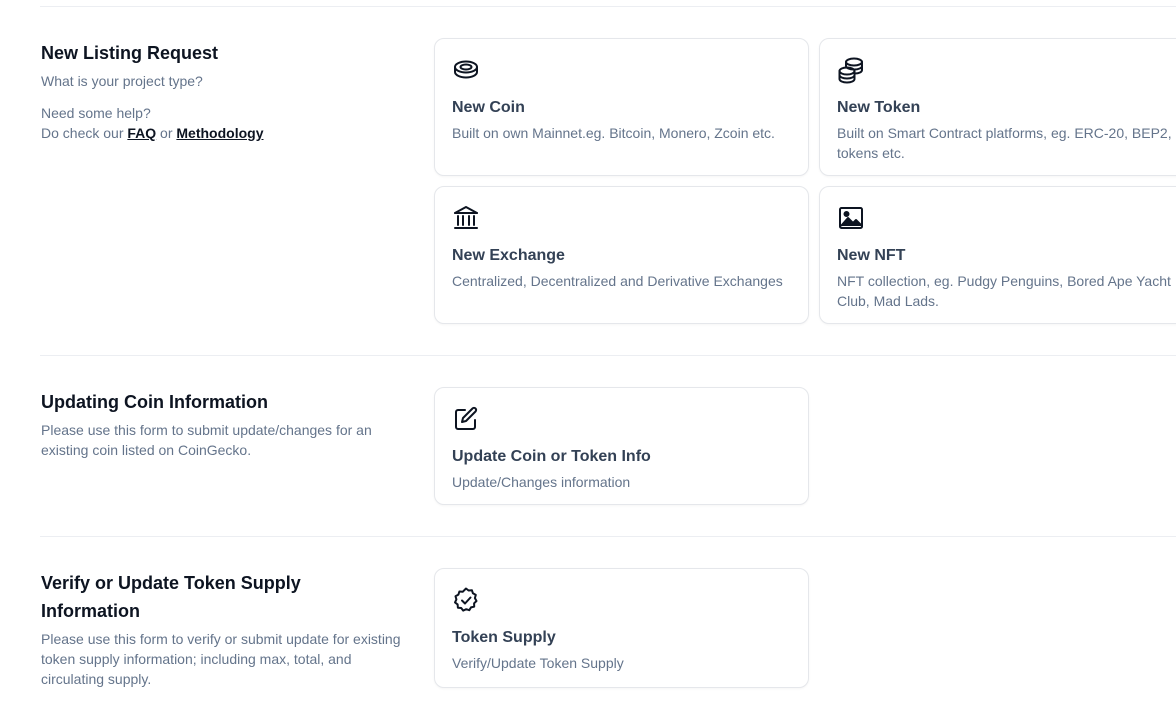 The width and height of the screenshot is (1176, 723). I want to click on new-exchange-title: New Exchange, so click(508, 255).